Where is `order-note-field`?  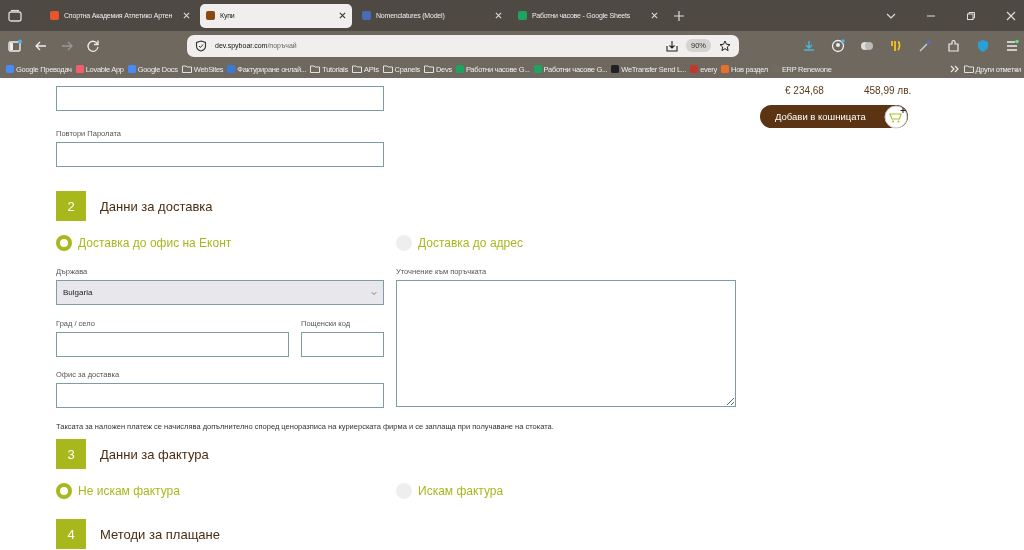
order-note-field is located at coordinates (566, 343).